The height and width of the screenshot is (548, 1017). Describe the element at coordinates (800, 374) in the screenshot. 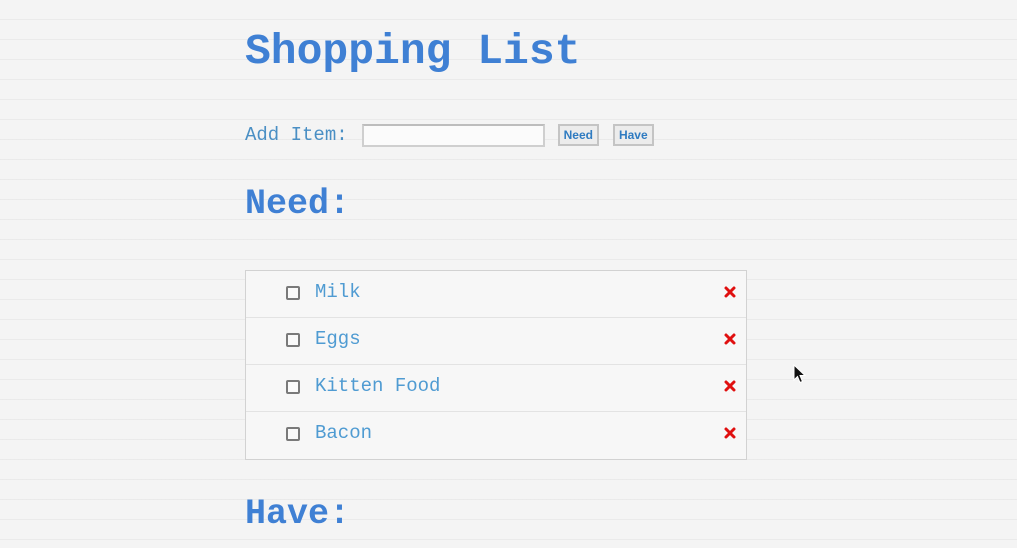

I see `mouse-cursor-icon` at that location.